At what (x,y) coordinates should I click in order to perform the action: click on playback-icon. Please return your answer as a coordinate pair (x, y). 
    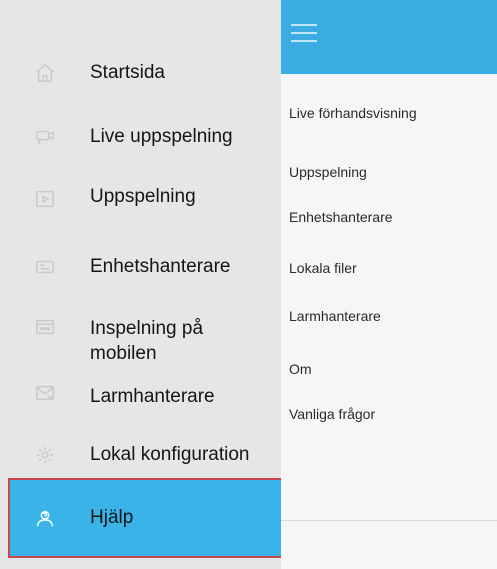
    Looking at the image, I should click on (45, 199).